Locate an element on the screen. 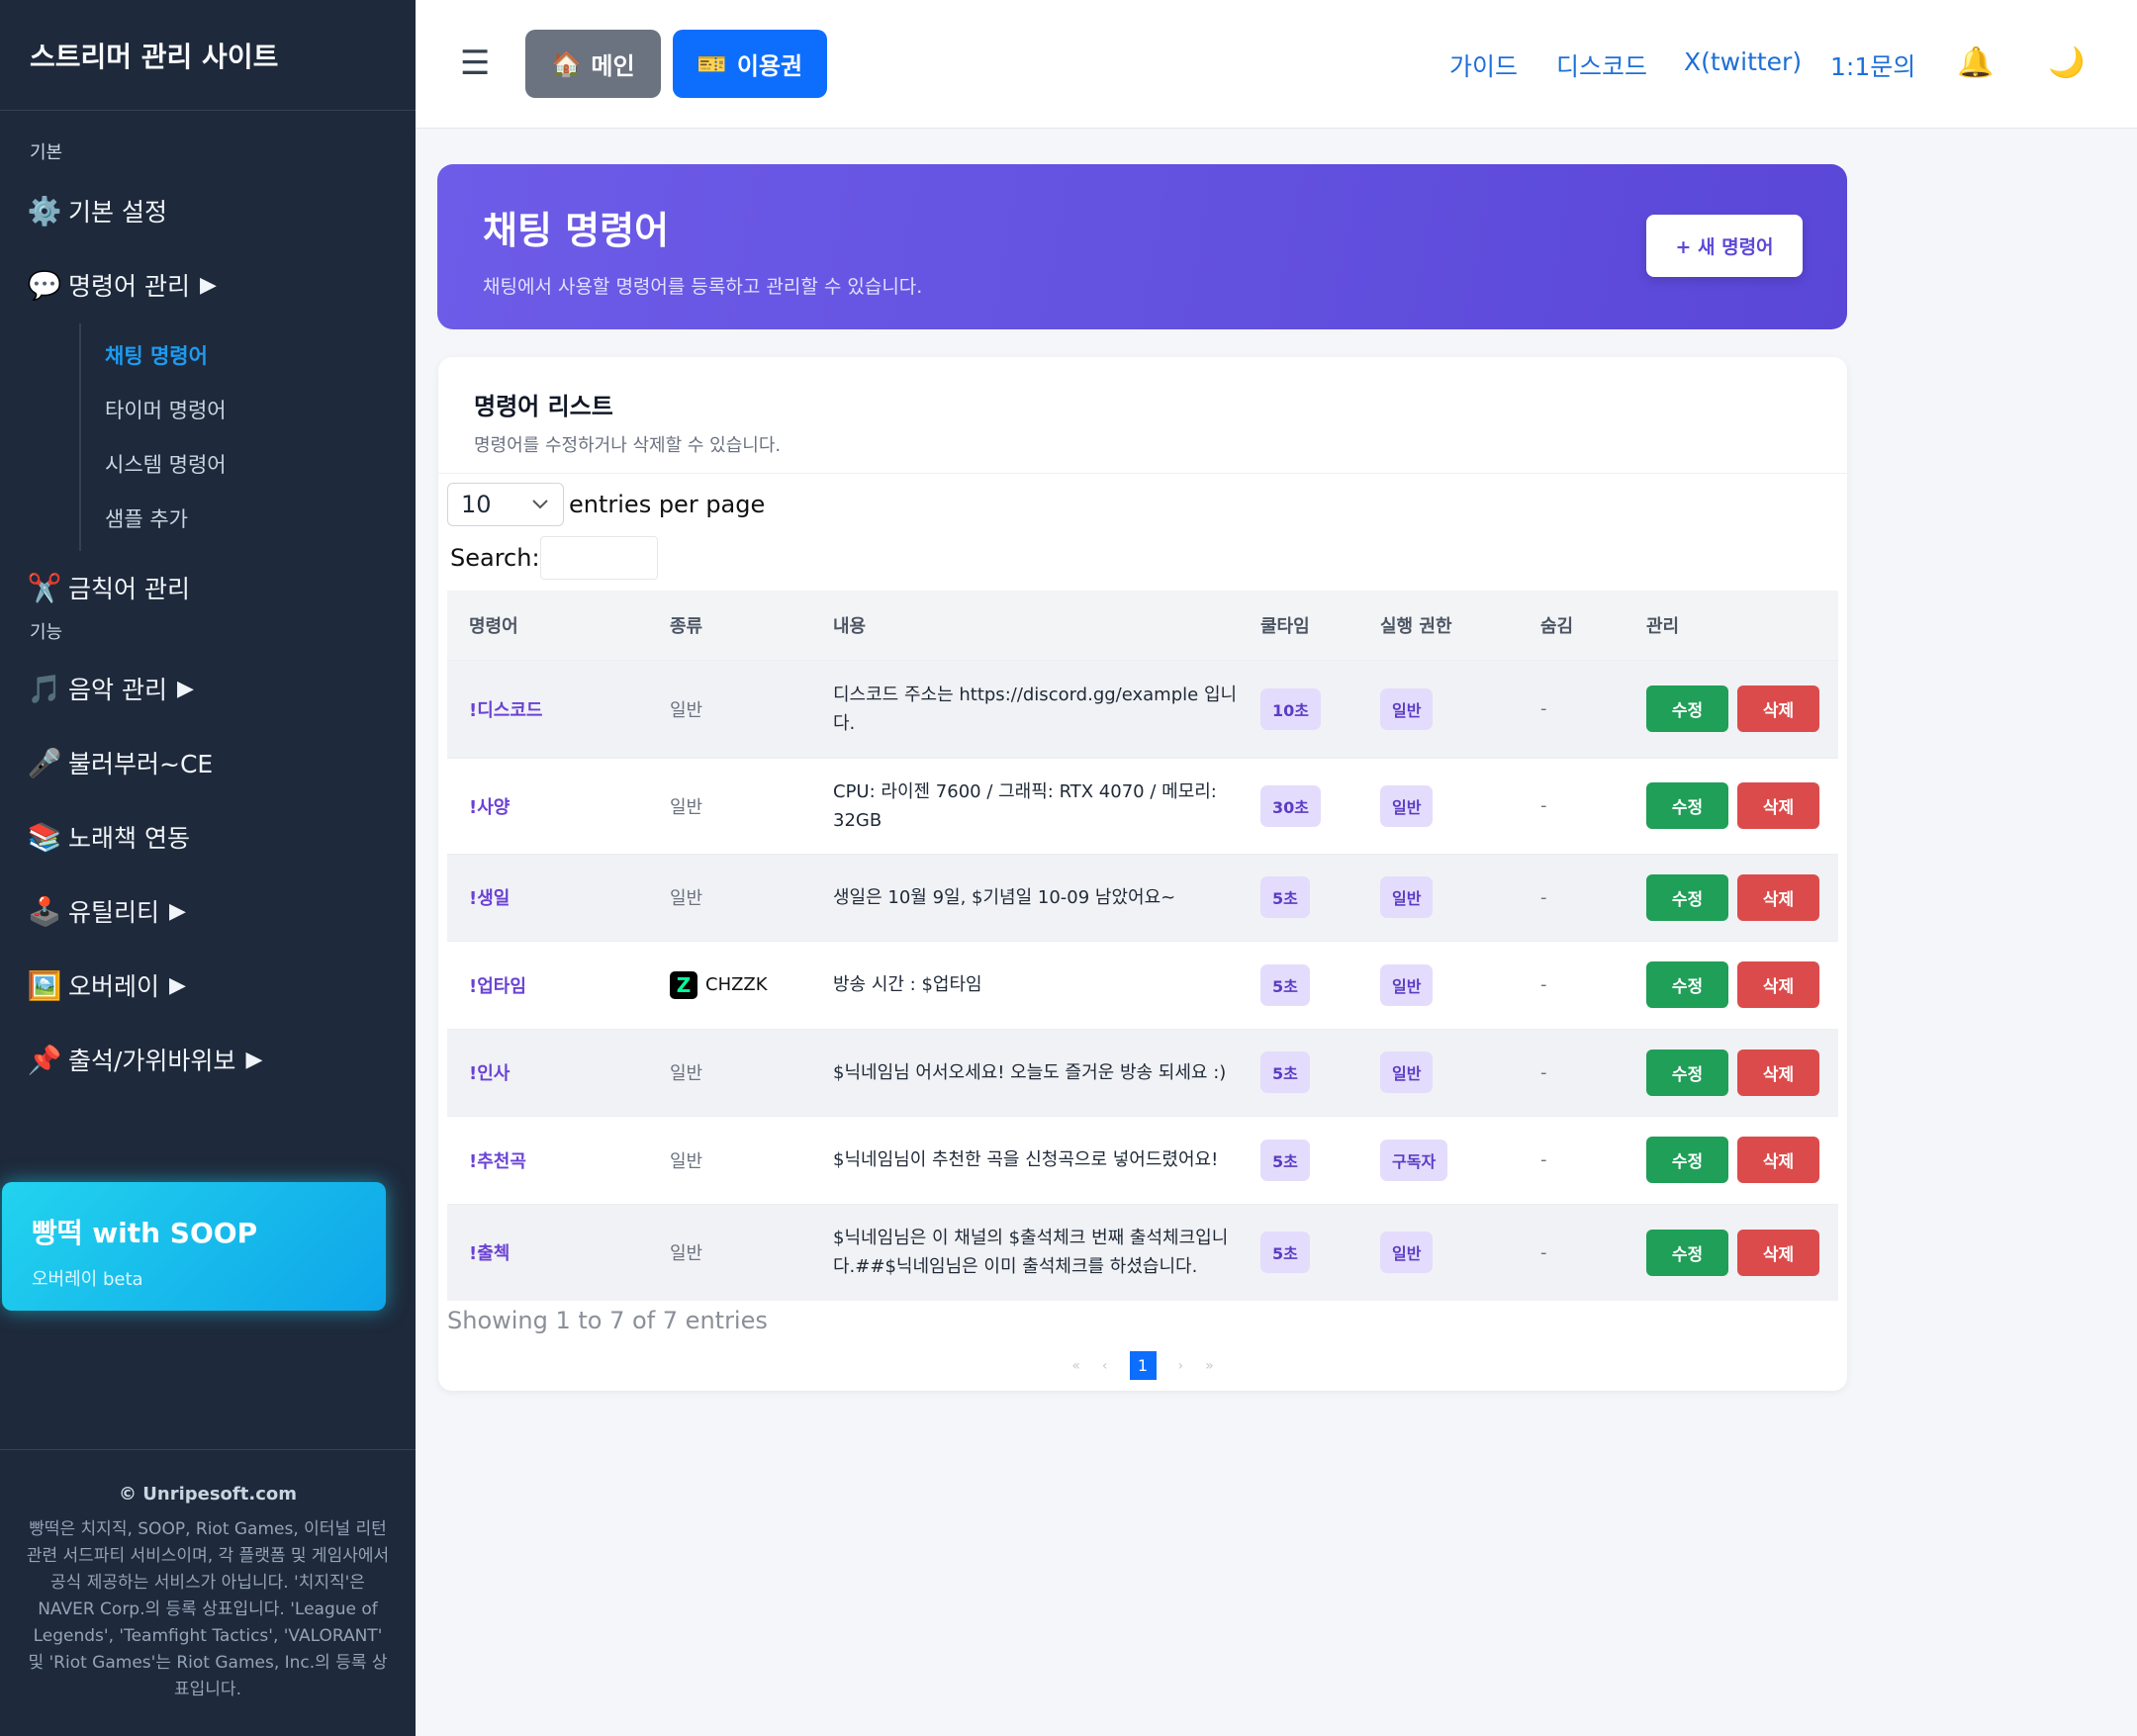 Image resolution: width=2137 pixels, height=1736 pixels. pagination: « ‹ 1 › » is located at coordinates (1142, 1365).